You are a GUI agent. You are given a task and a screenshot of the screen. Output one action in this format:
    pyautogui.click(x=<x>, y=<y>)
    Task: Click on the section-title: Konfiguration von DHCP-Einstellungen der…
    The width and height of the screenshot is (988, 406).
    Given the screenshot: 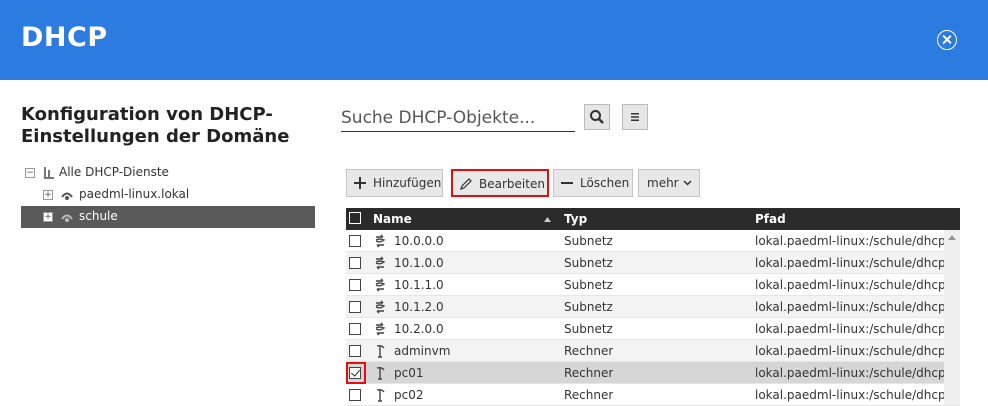 What is the action you would take?
    pyautogui.click(x=155, y=125)
    